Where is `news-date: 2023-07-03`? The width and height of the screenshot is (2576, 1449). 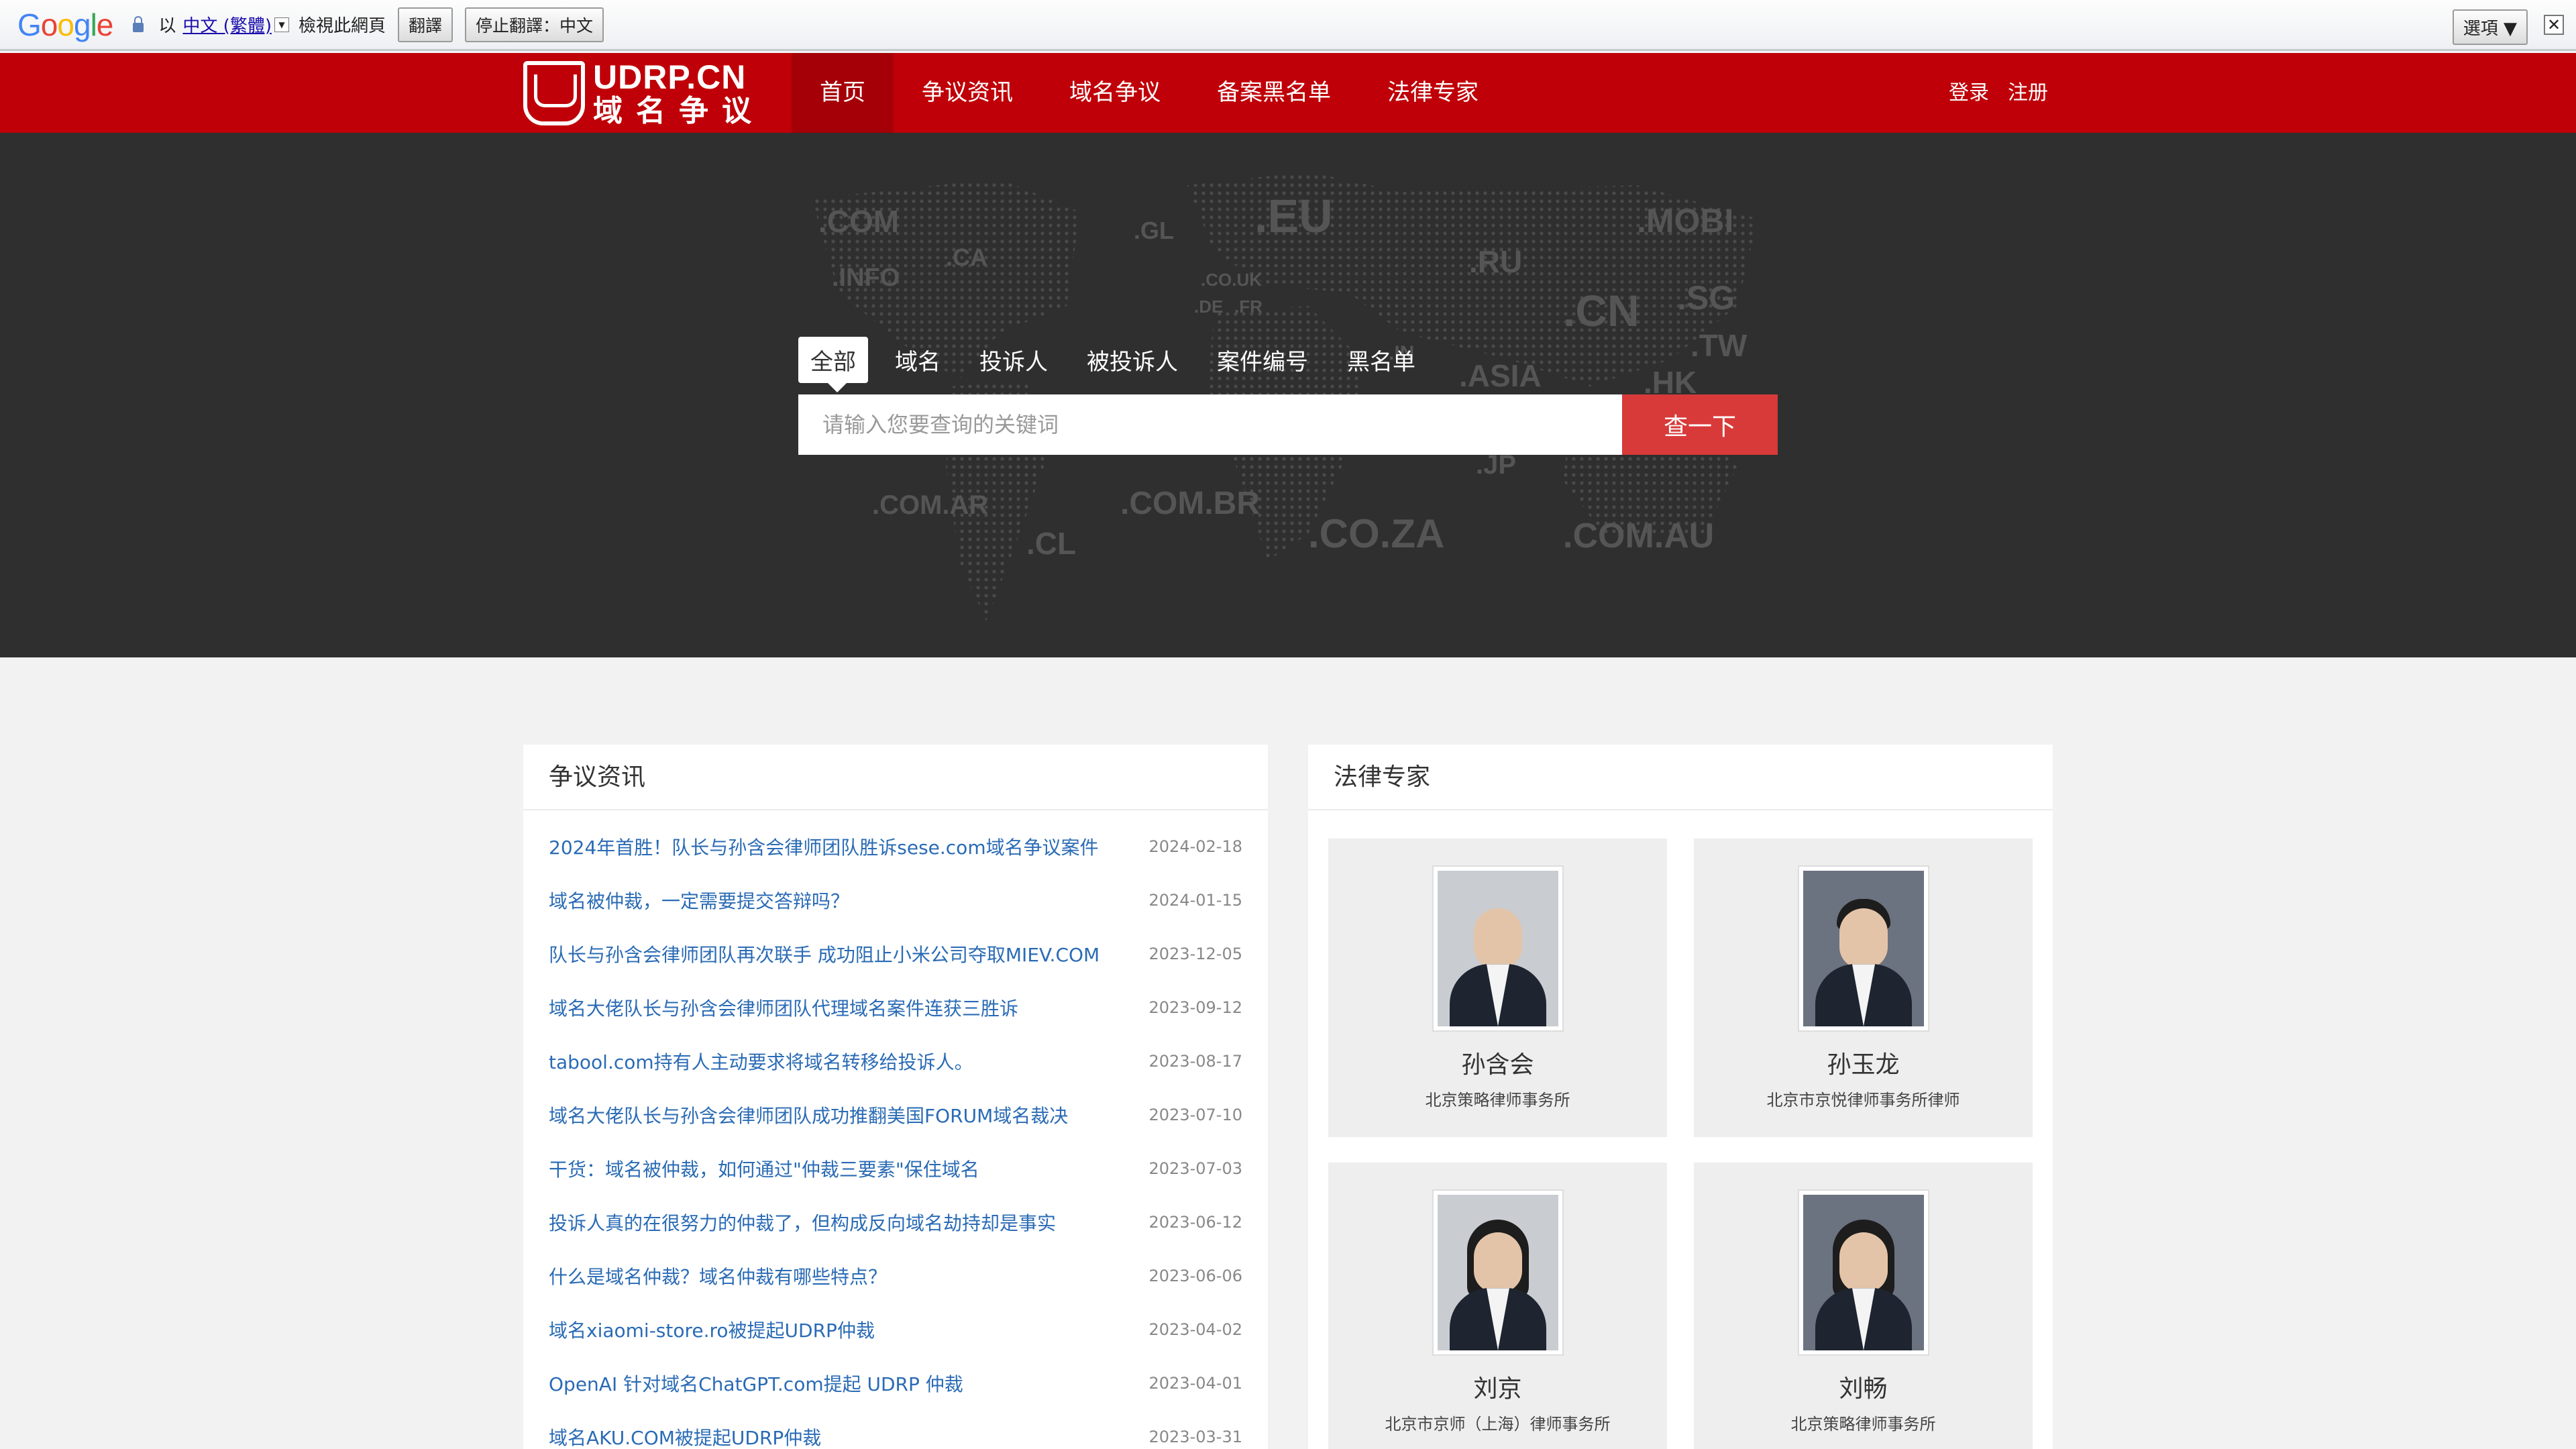 news-date: 2023-07-03 is located at coordinates (1195, 1168).